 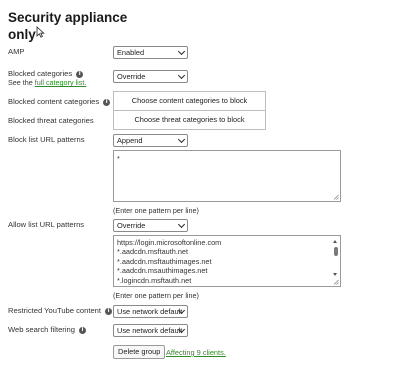 I want to click on blocked-categories-label: Blocked categories i, so click(x=46, y=73).